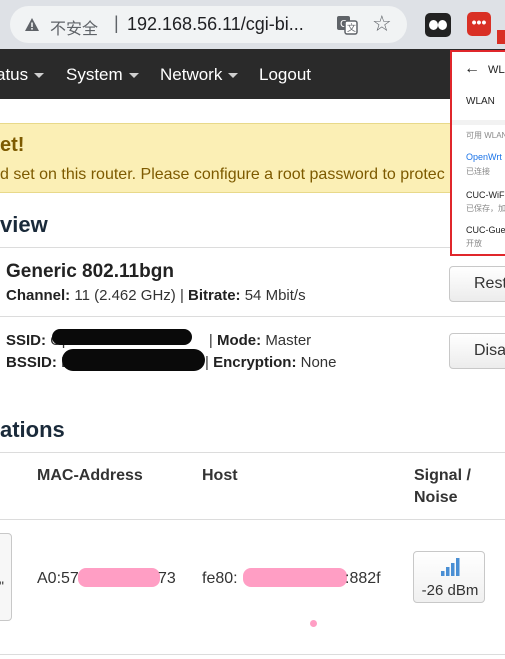 This screenshot has width=505, height=659. What do you see at coordinates (22, 75) in the screenshot?
I see `nav-status: atus` at bounding box center [22, 75].